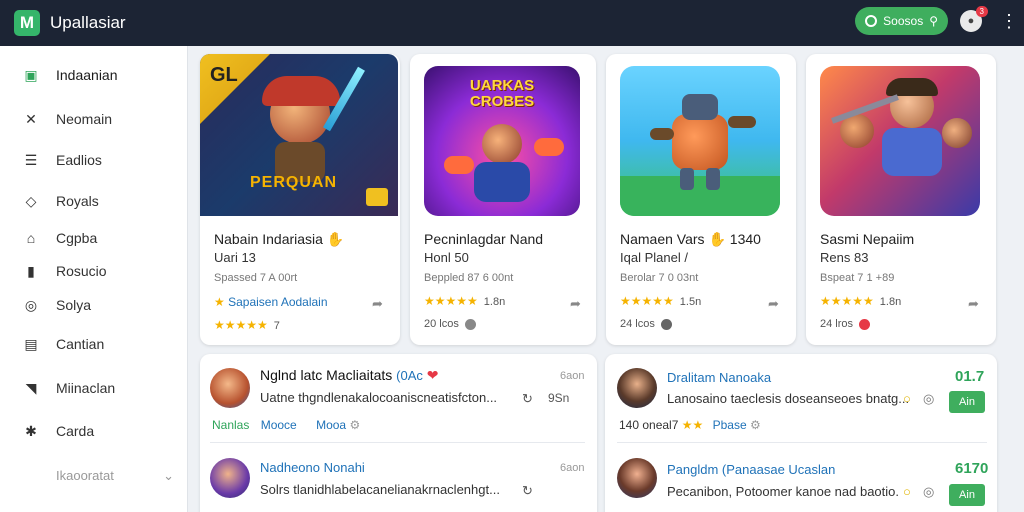  Describe the element at coordinates (446, 257) in the screenshot. I see `card-subtitle: Honl 50` at that location.